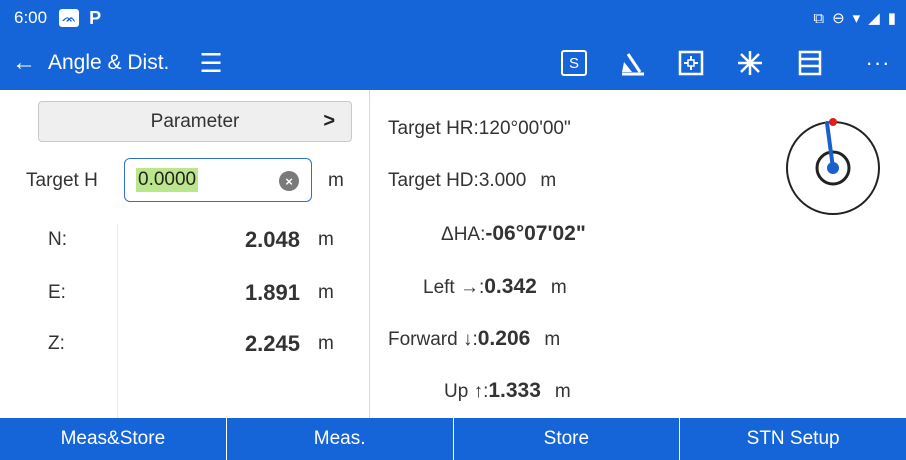 Image resolution: width=906 pixels, height=460 pixels. What do you see at coordinates (336, 180) in the screenshot?
I see `target-h-unit: m` at bounding box center [336, 180].